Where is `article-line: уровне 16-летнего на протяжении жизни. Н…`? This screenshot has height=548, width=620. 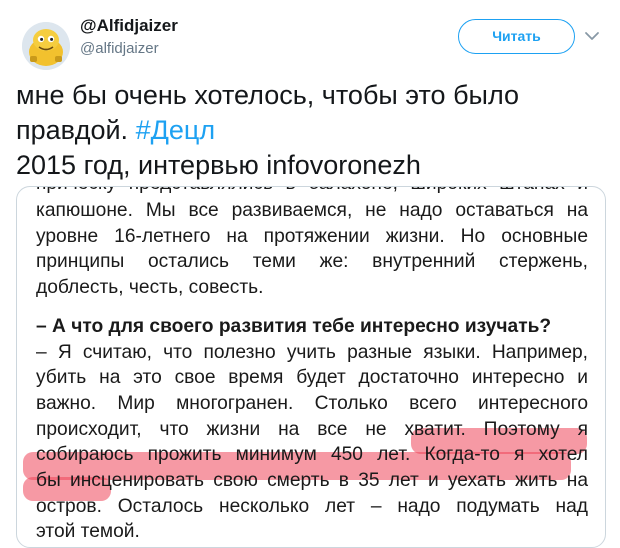
article-line: уровне 16-летнего на протяжении жизни. Н… is located at coordinates (312, 236).